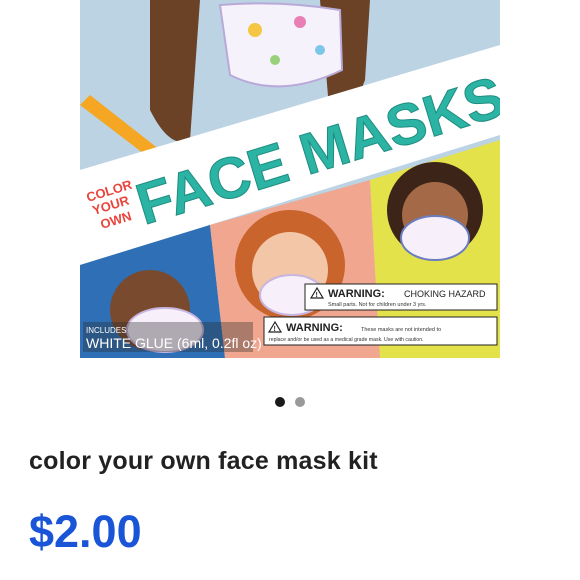  Describe the element at coordinates (356, 294) in the screenshot. I see `warning1-title: WARNING:` at that location.